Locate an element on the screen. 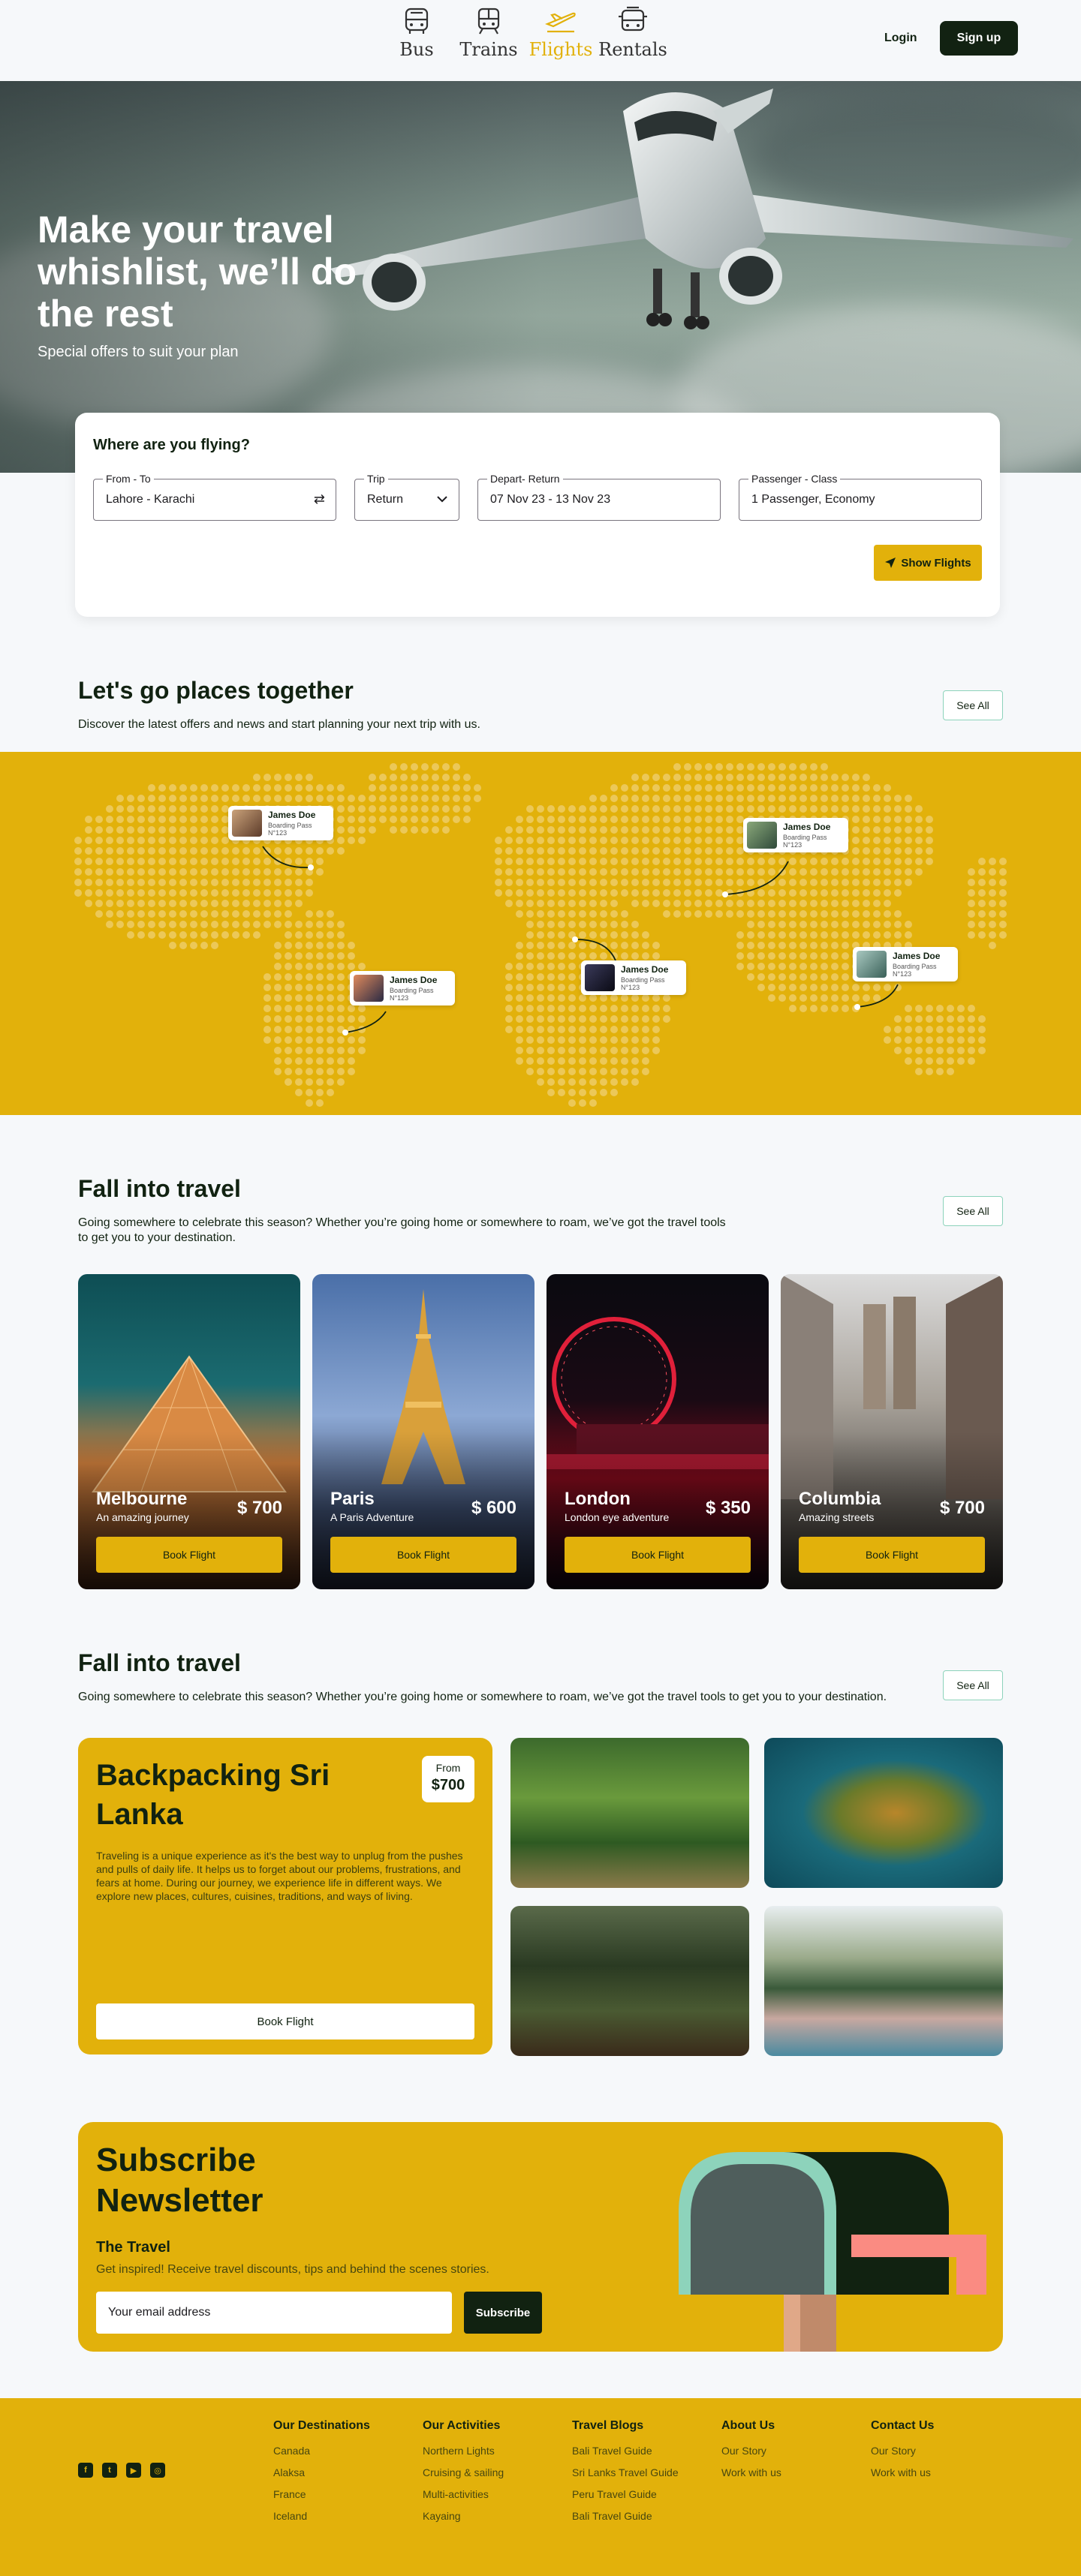 The height and width of the screenshot is (2576, 1081). newsletter-subtitle: The Travel is located at coordinates (133, 2247).